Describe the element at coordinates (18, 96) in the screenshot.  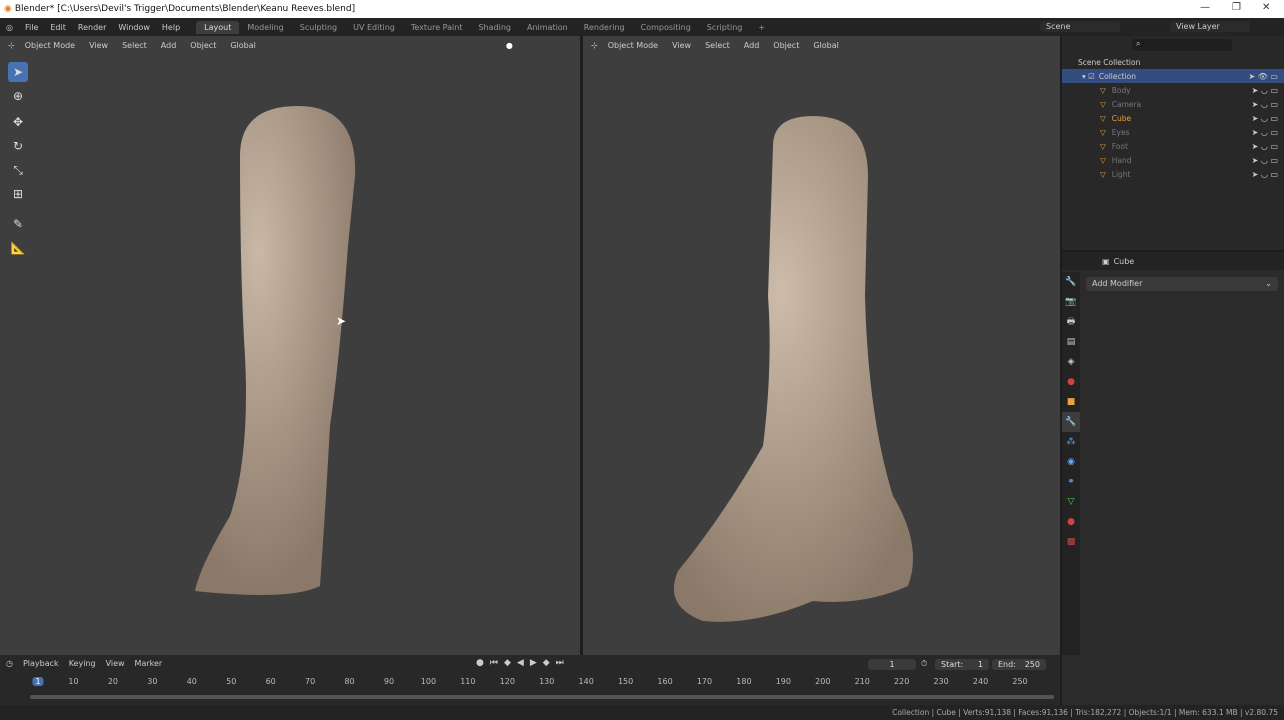
I see `cursor-tool-icon: ⊕` at that location.